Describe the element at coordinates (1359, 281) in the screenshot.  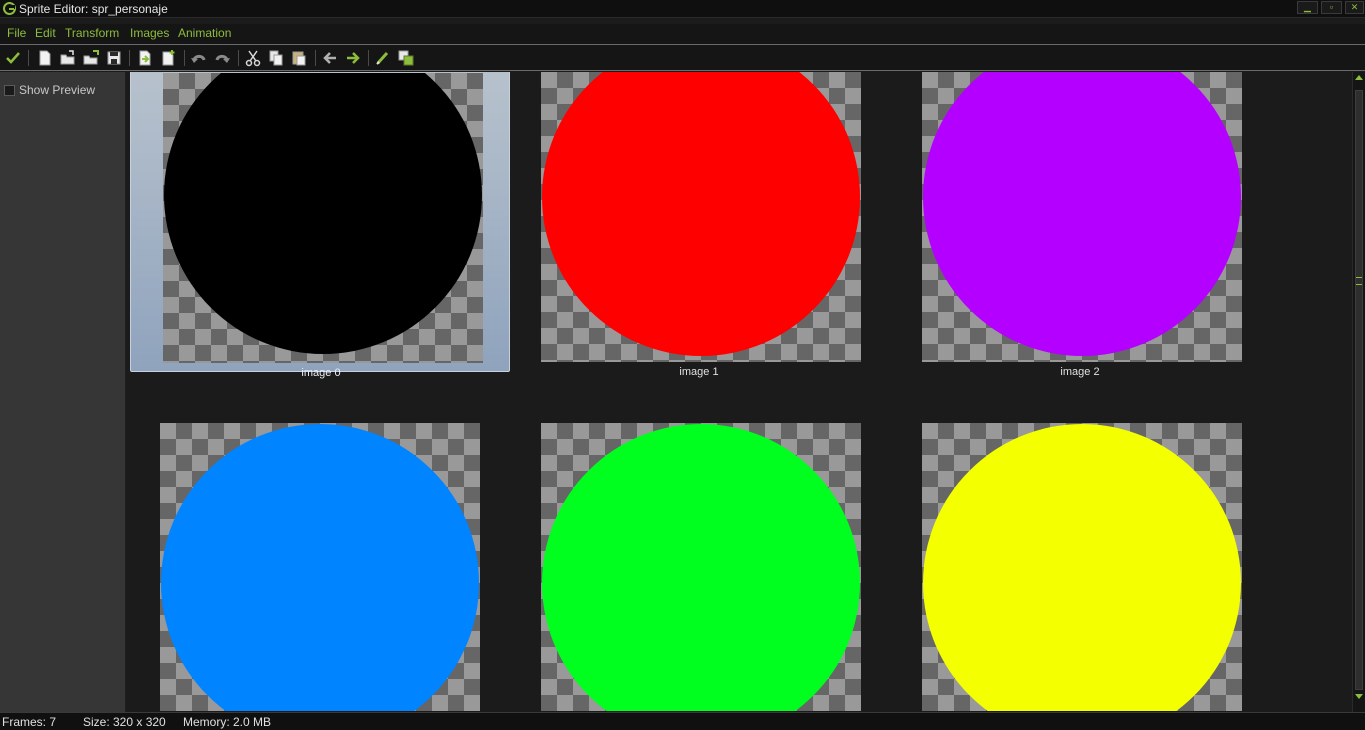
I see `scrollbar-grip-icon` at that location.